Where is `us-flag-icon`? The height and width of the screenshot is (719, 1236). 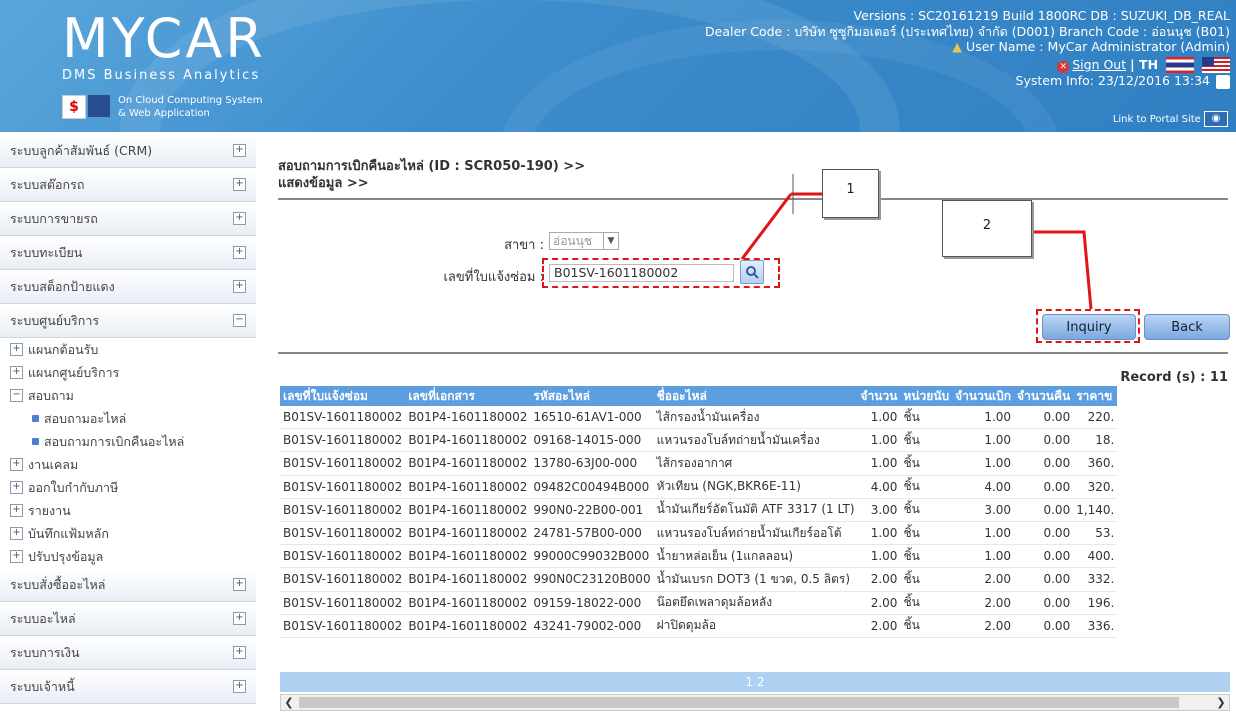 us-flag-icon is located at coordinates (1216, 65).